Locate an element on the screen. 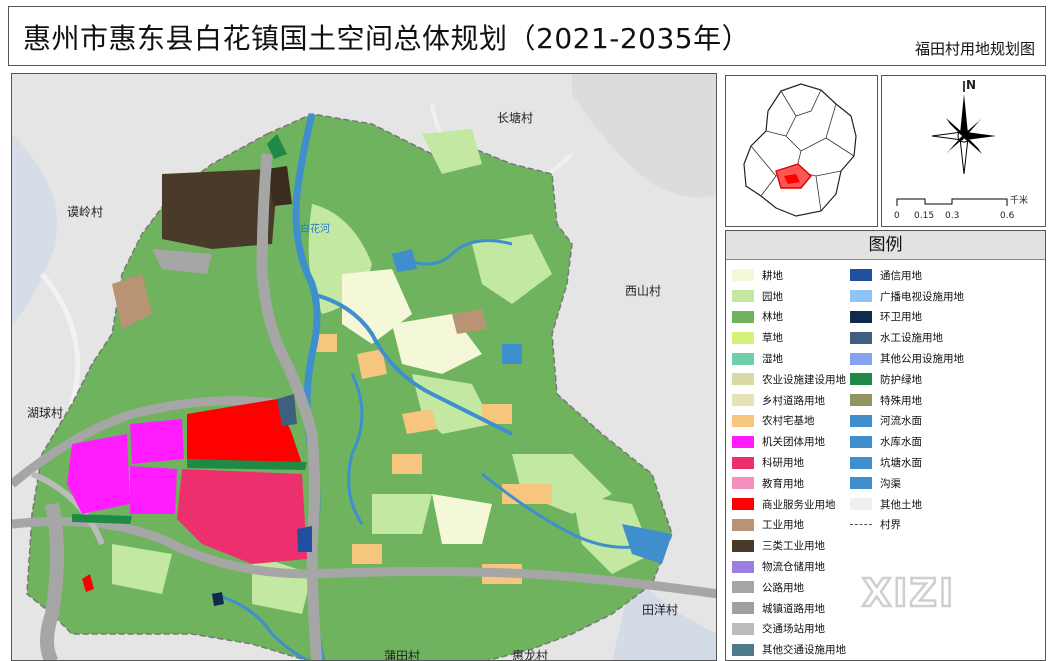  utility-plot is located at coordinates (304, 539).